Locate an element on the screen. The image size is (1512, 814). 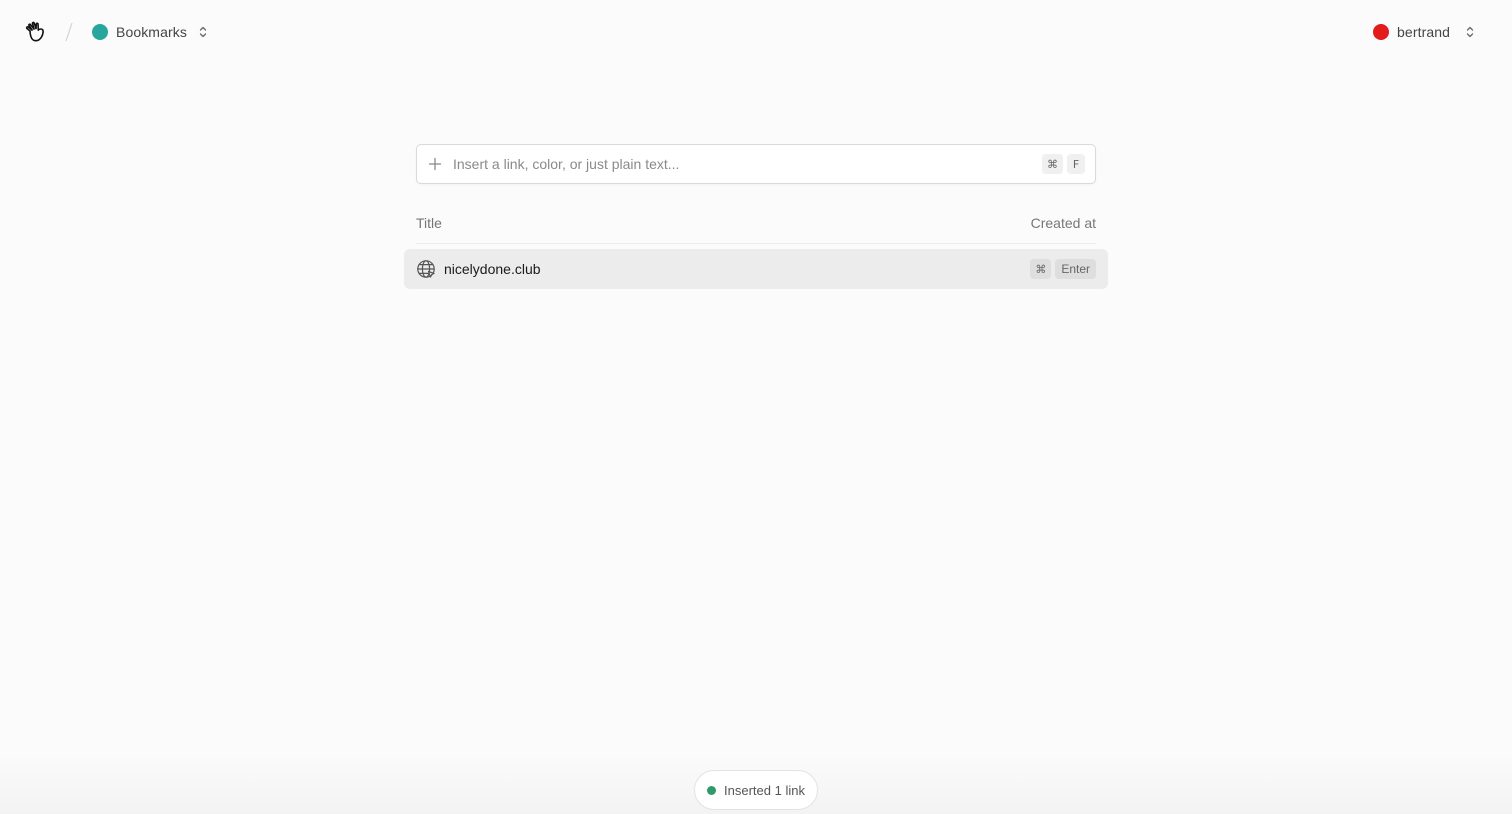
column-created-at: Created at is located at coordinates (1063, 222).